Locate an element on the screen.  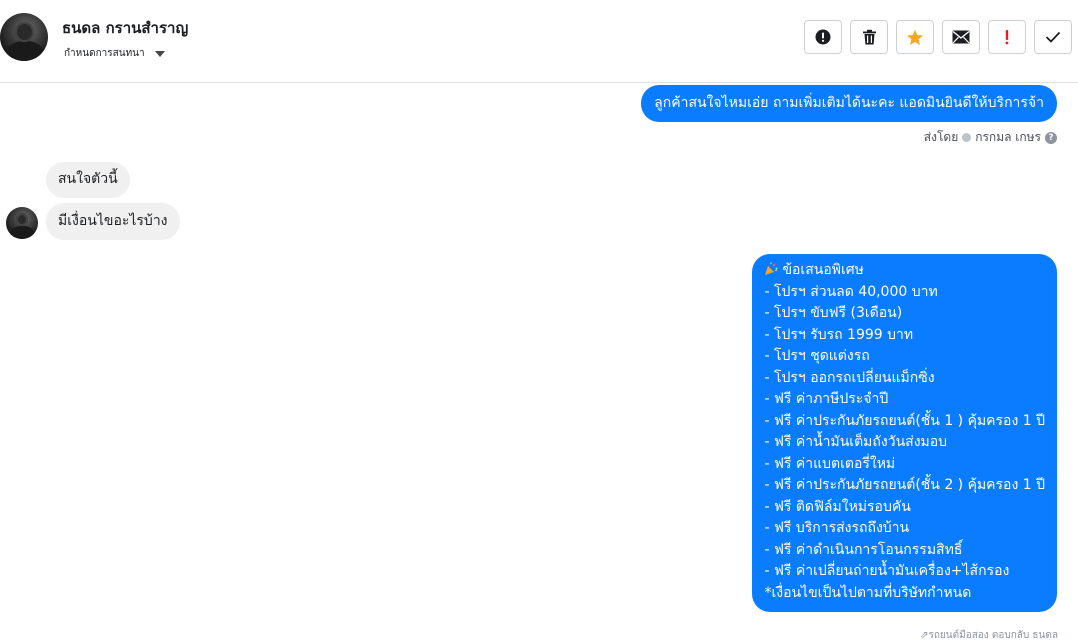
check-icon is located at coordinates (1053, 37).